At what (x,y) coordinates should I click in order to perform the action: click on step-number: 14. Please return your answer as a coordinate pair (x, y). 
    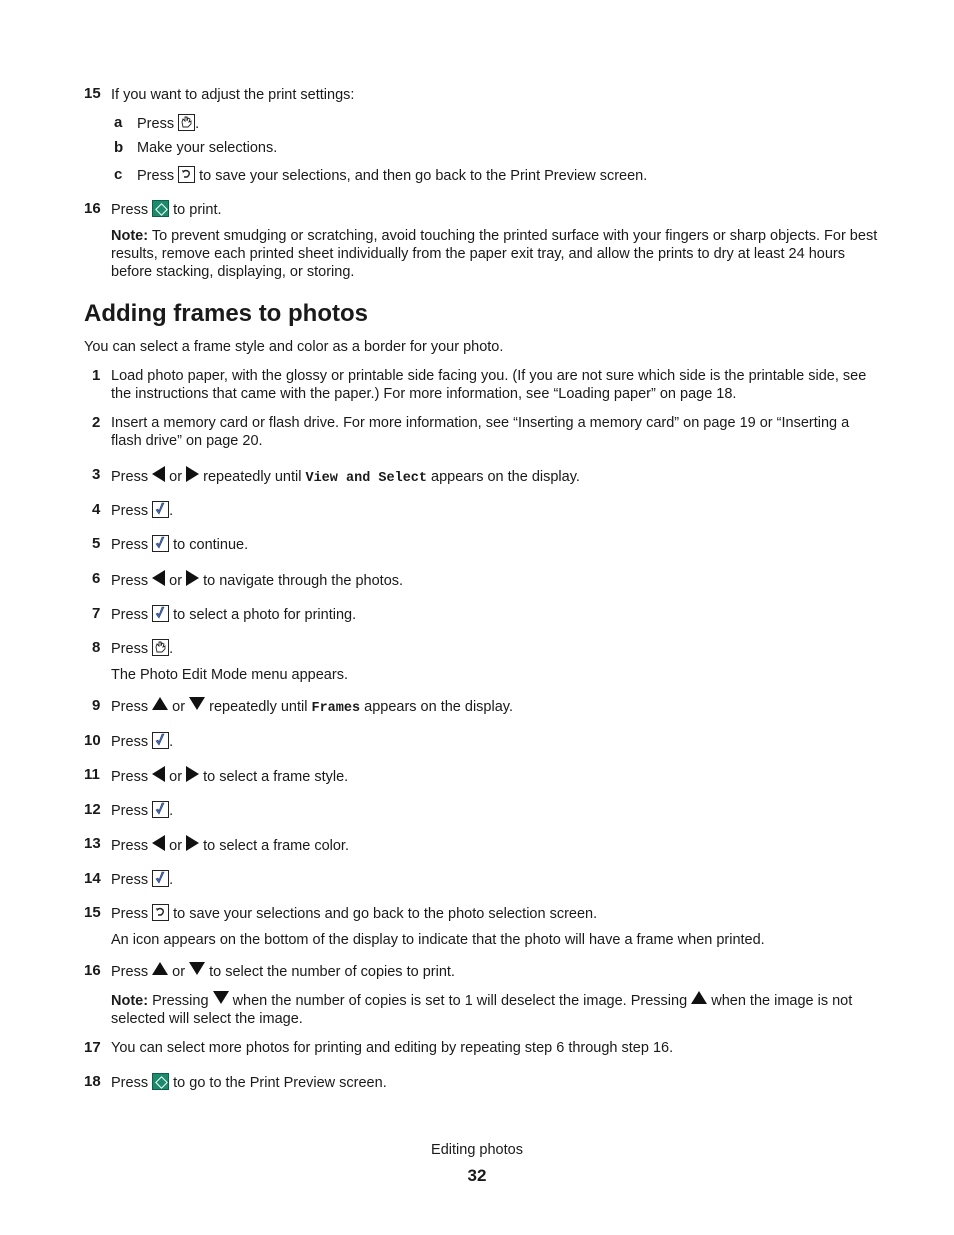
    Looking at the image, I should click on (92, 878).